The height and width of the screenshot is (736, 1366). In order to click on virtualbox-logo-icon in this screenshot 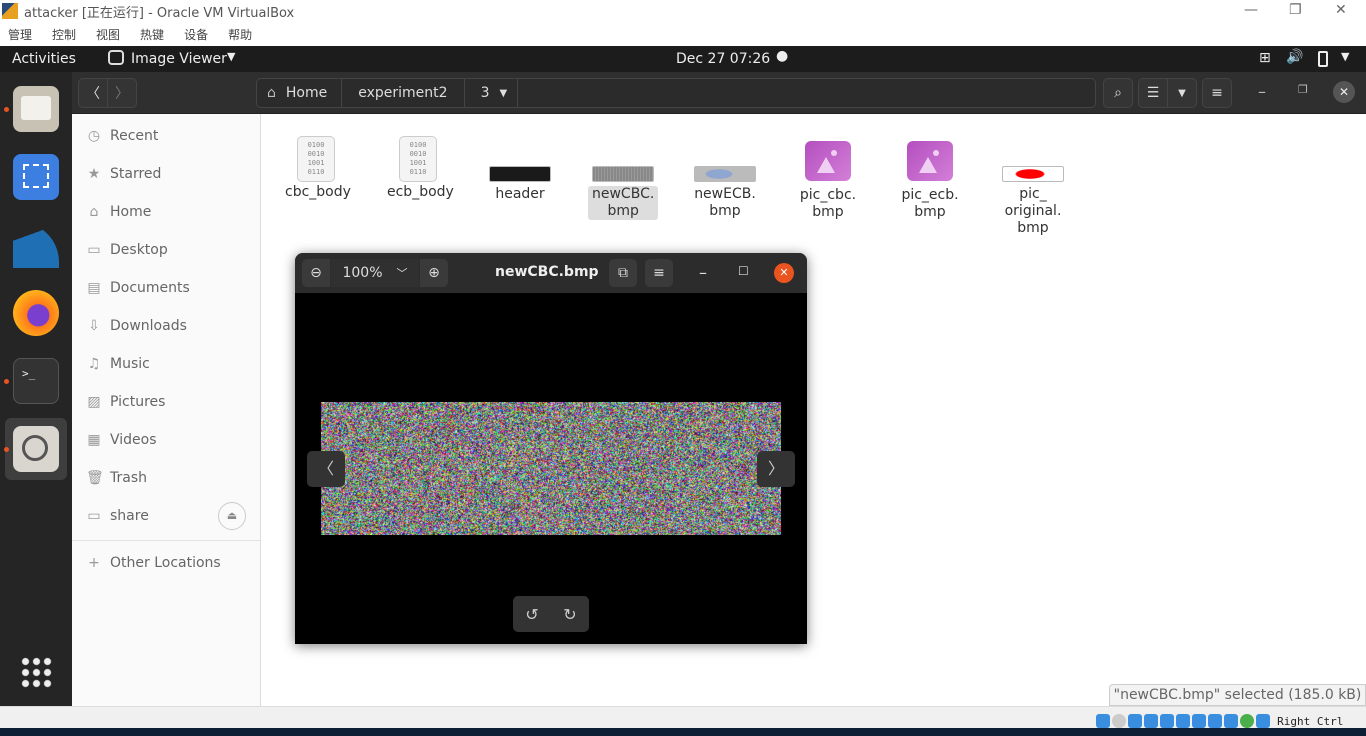, I will do `click(10, 11)`.